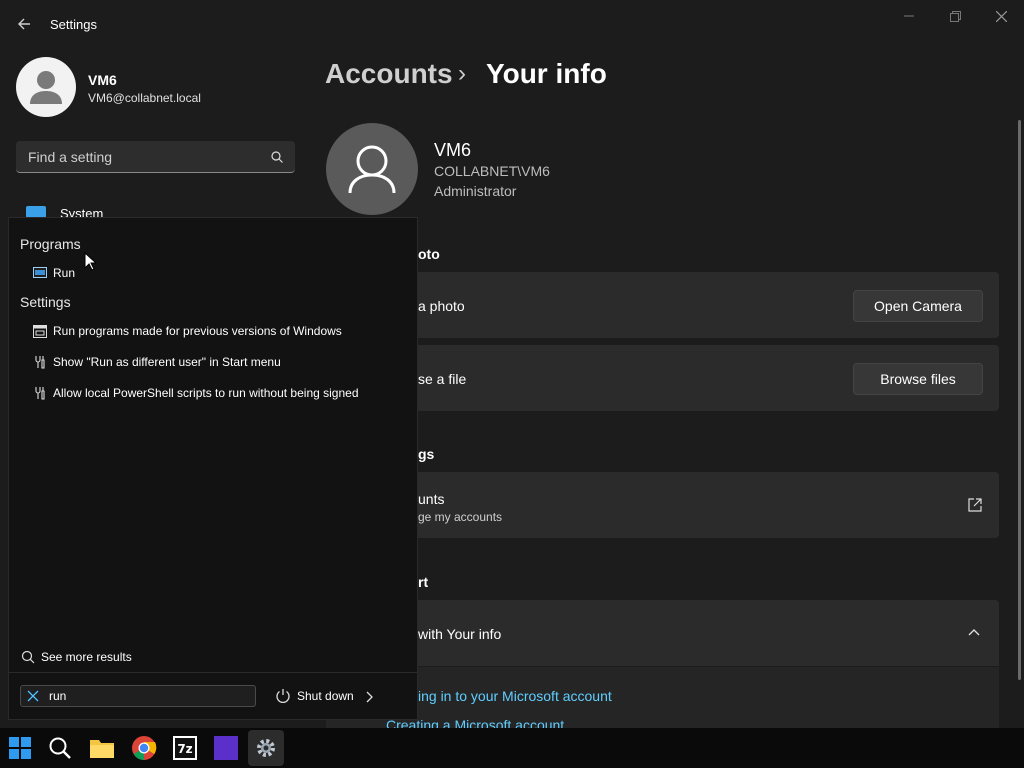  I want to click on sidebar-item-system: System, so click(159, 211).